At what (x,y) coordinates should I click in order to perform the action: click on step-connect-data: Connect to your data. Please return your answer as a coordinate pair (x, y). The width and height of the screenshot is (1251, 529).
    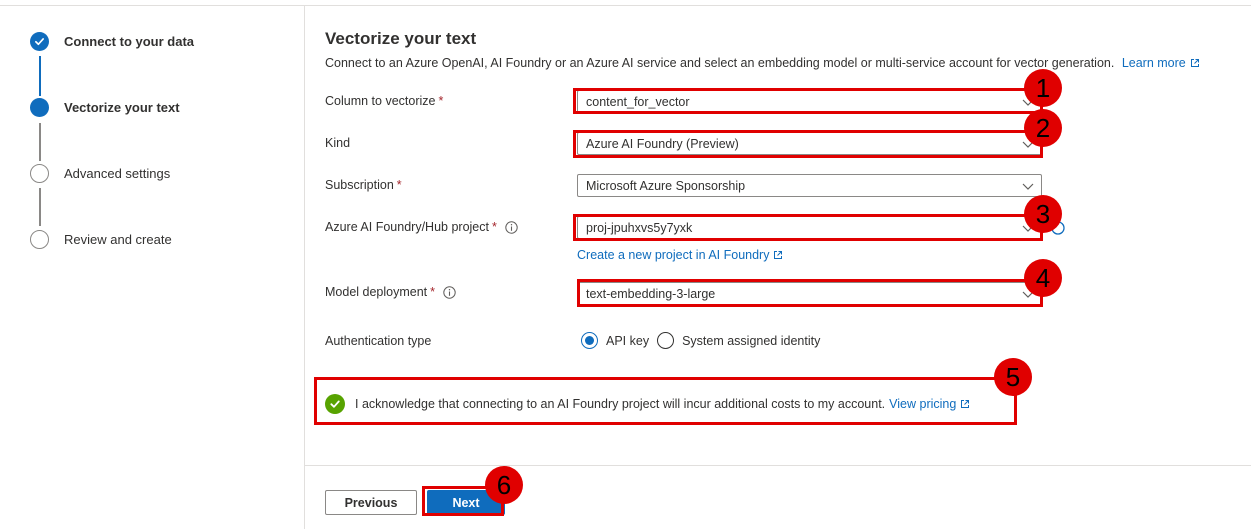
    Looking at the image, I should click on (112, 41).